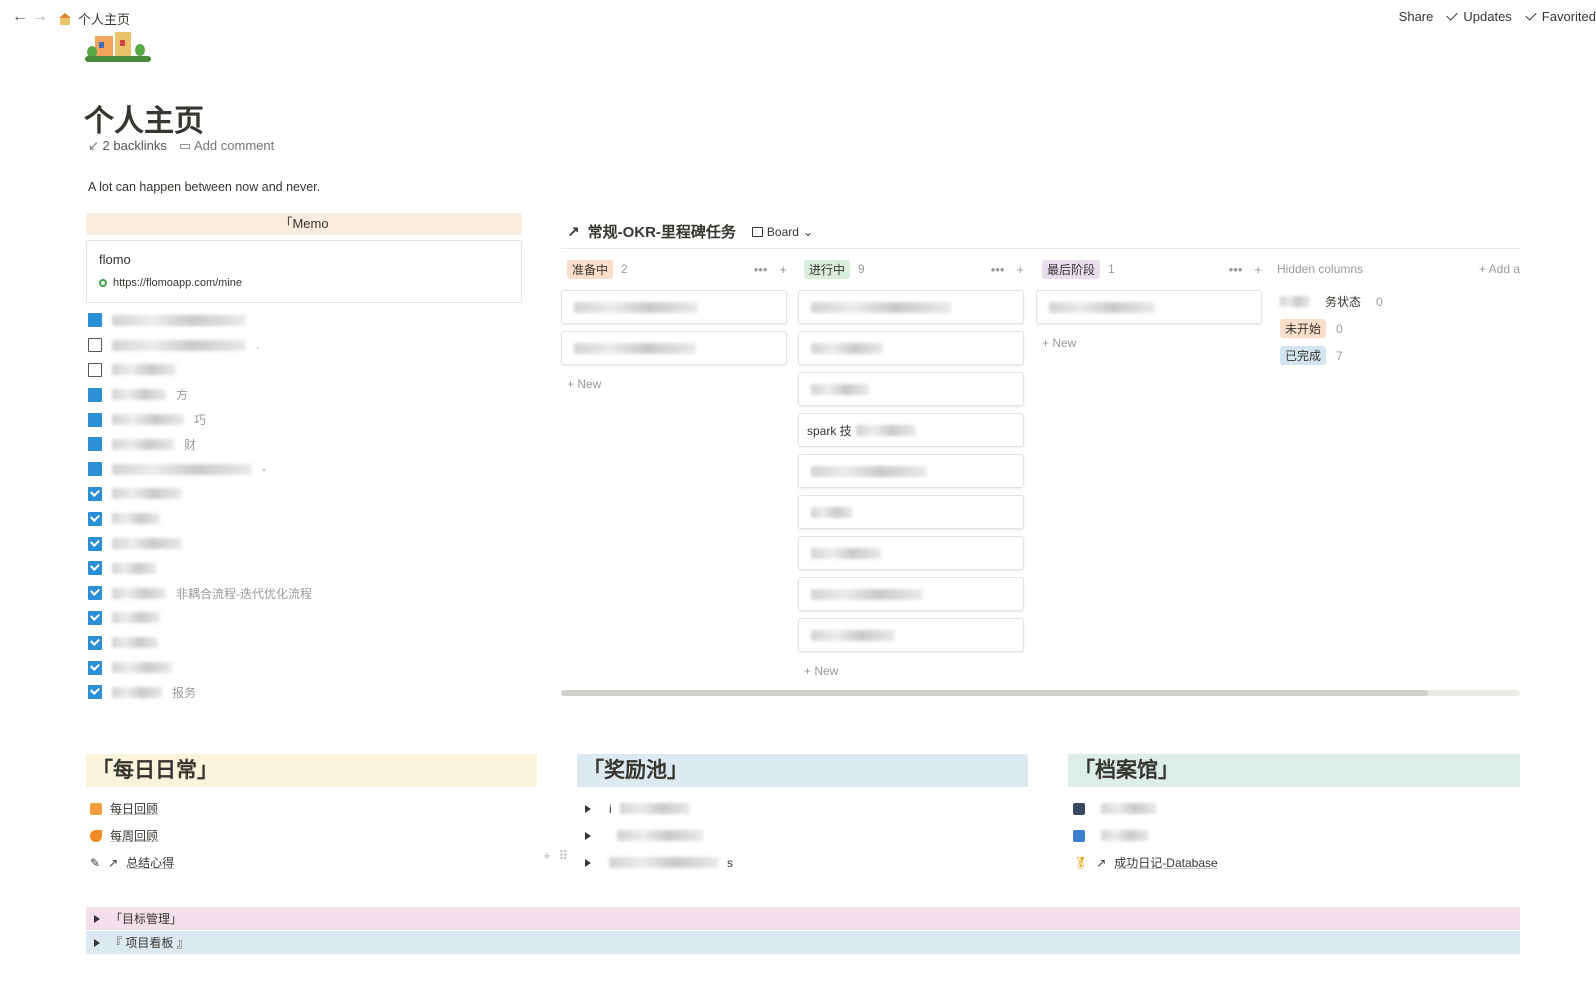 This screenshot has height=991, width=1596. I want to click on link-arrow-icon: ↗, so click(113, 862).